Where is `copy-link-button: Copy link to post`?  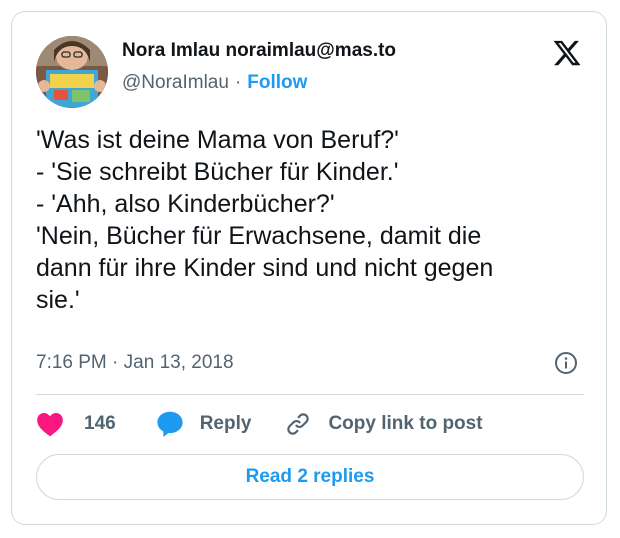
copy-link-button: Copy link to post is located at coordinates (384, 424).